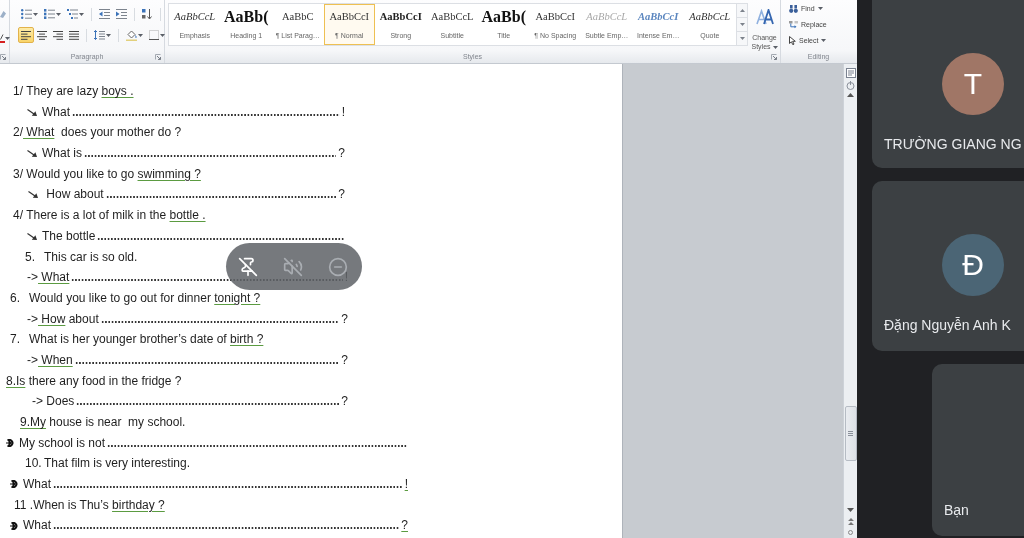 The image size is (1024, 538). What do you see at coordinates (338, 266) in the screenshot?
I see `minus-circle-icon` at bounding box center [338, 266].